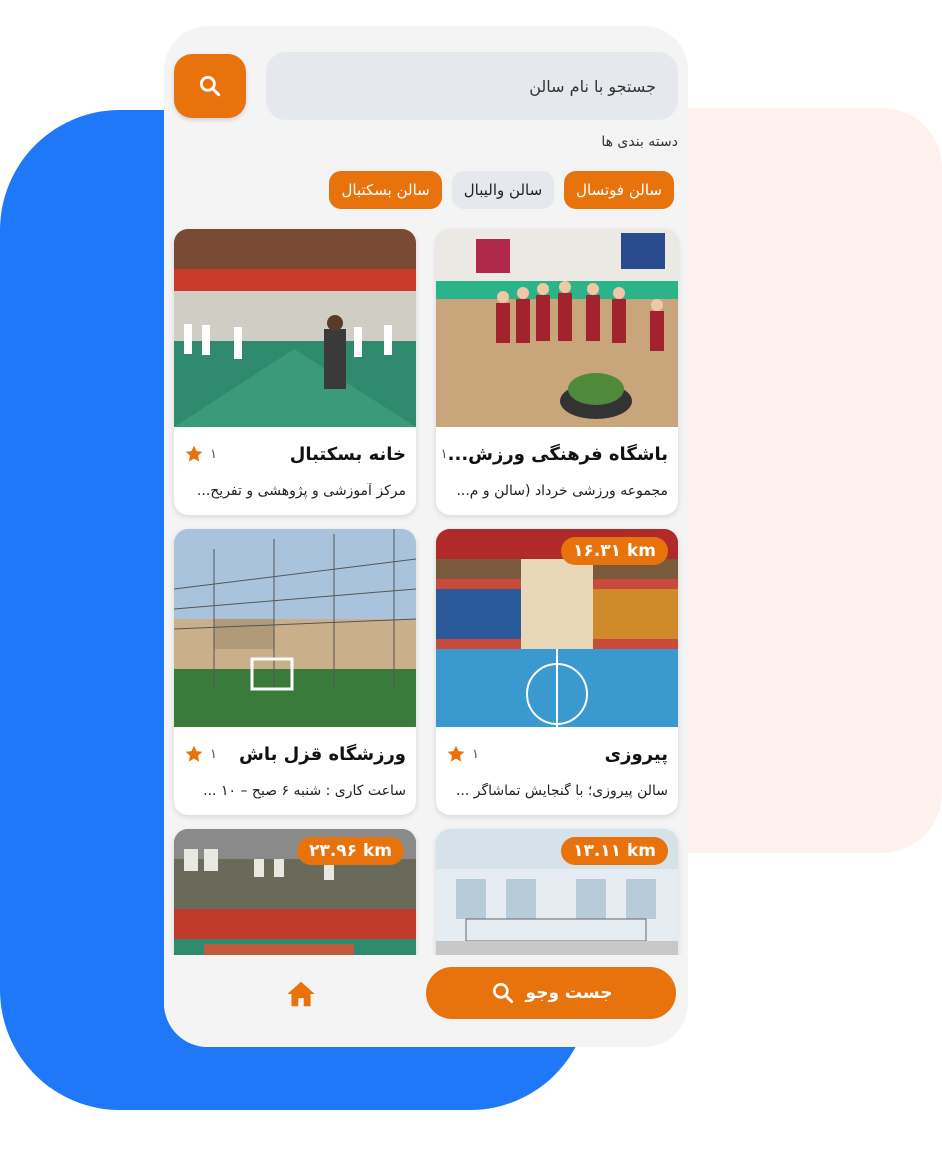 This screenshot has height=1167, width=942. I want to click on distance-badge: ۲۳.۹۶ km, so click(350, 851).